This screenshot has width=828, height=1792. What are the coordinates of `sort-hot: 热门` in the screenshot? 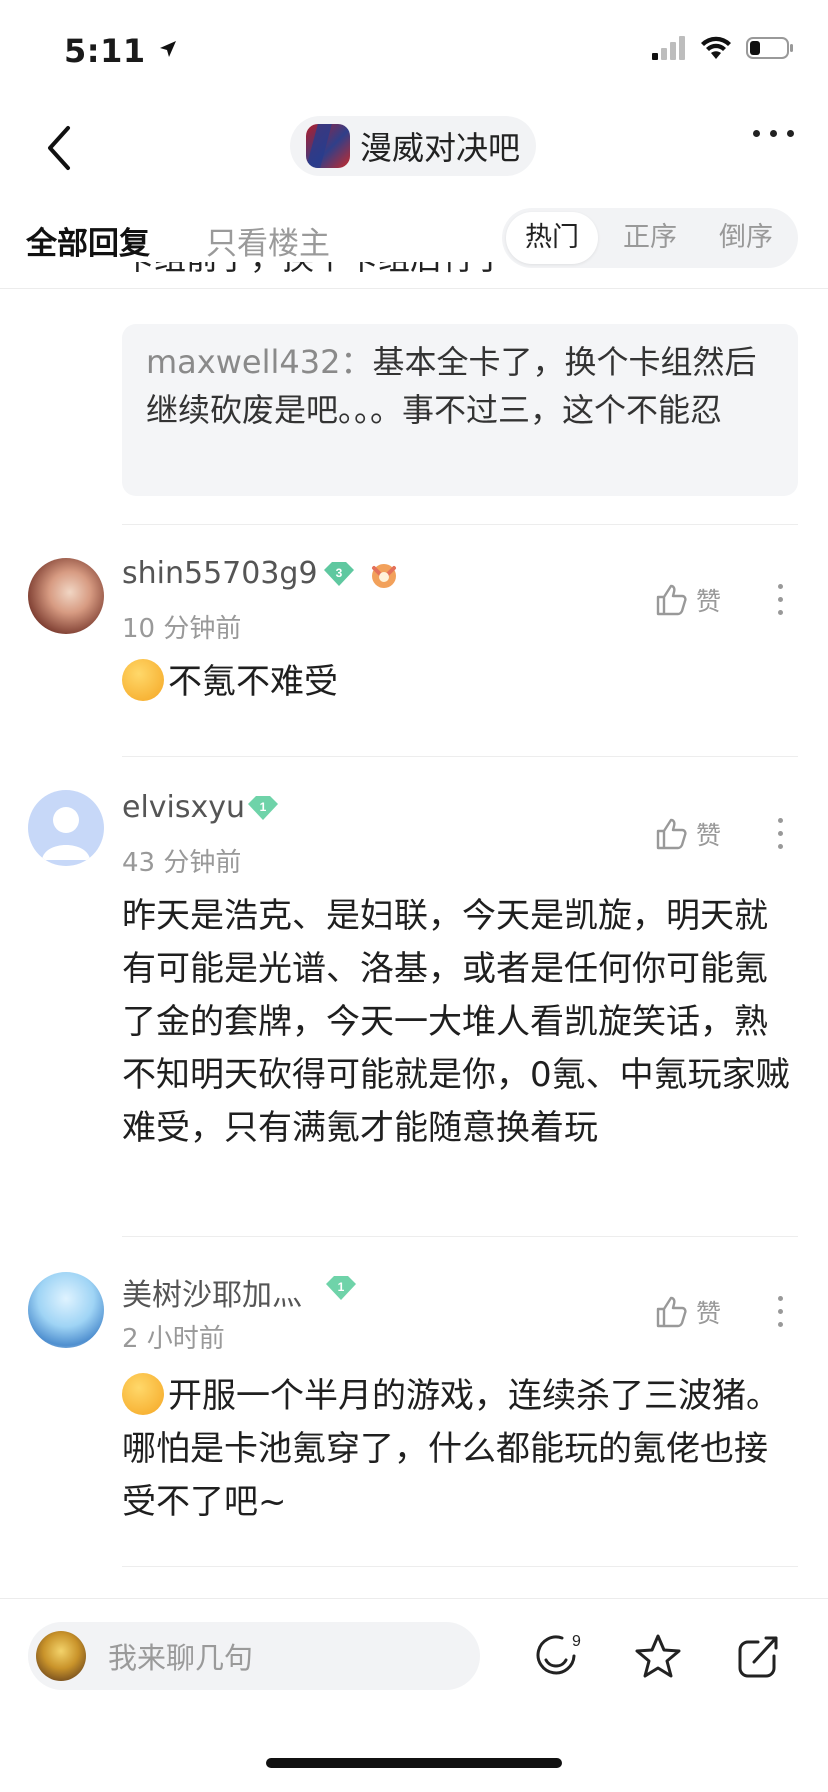 It's located at (552, 238).